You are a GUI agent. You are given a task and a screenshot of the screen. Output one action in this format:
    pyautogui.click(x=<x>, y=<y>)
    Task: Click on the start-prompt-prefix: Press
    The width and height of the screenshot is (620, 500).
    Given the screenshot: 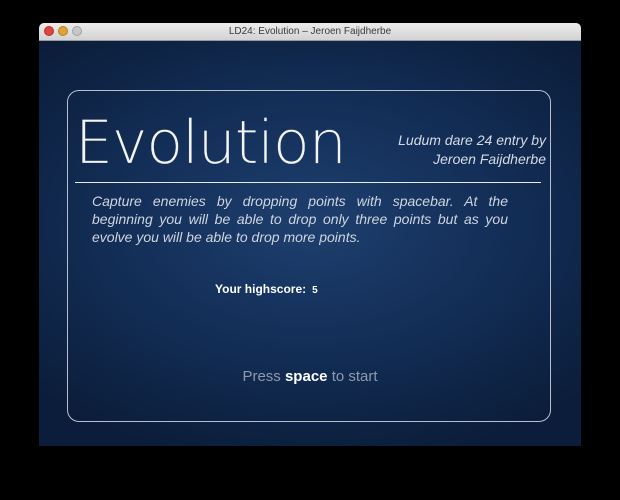 What is the action you would take?
    pyautogui.click(x=261, y=376)
    